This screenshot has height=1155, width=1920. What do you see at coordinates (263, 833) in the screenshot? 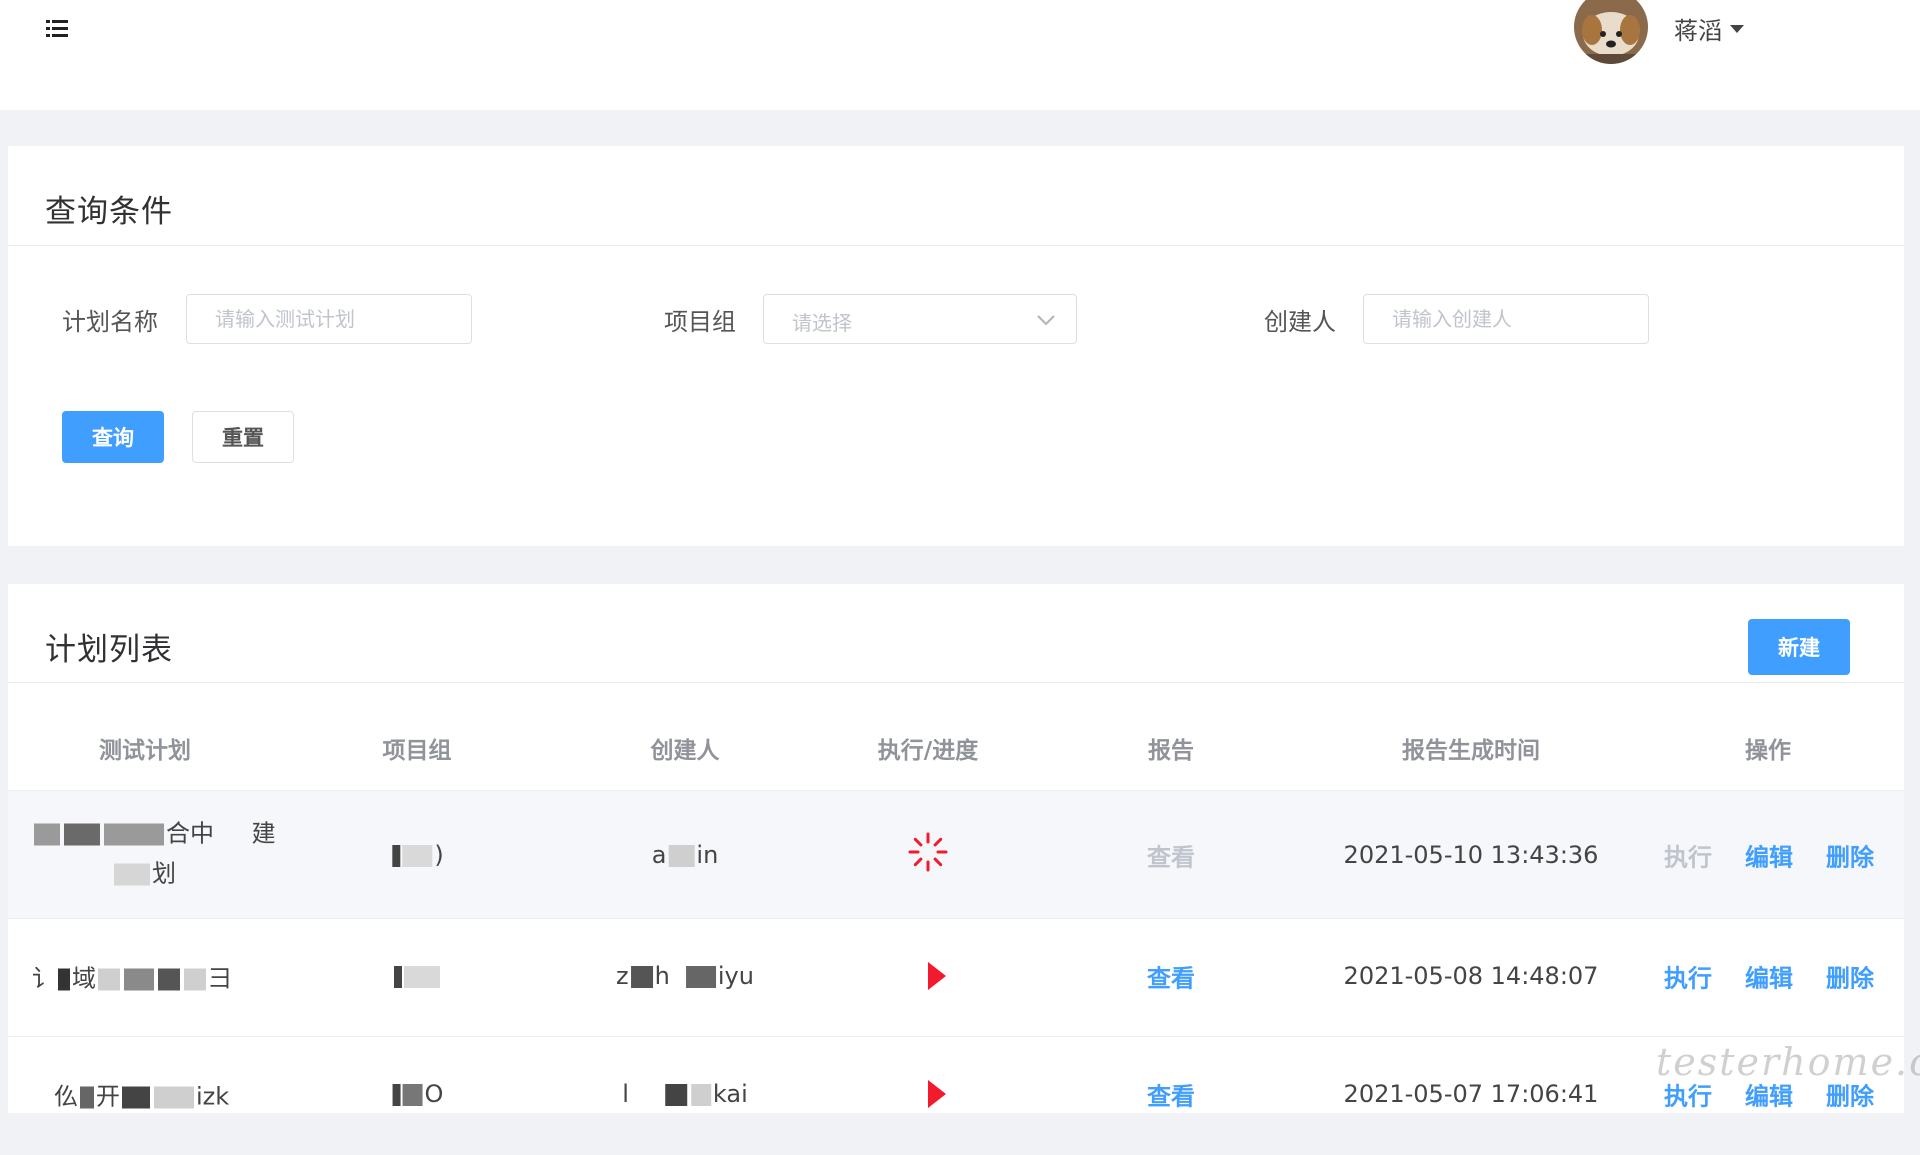
I see `plan-name-fragment: 建` at bounding box center [263, 833].